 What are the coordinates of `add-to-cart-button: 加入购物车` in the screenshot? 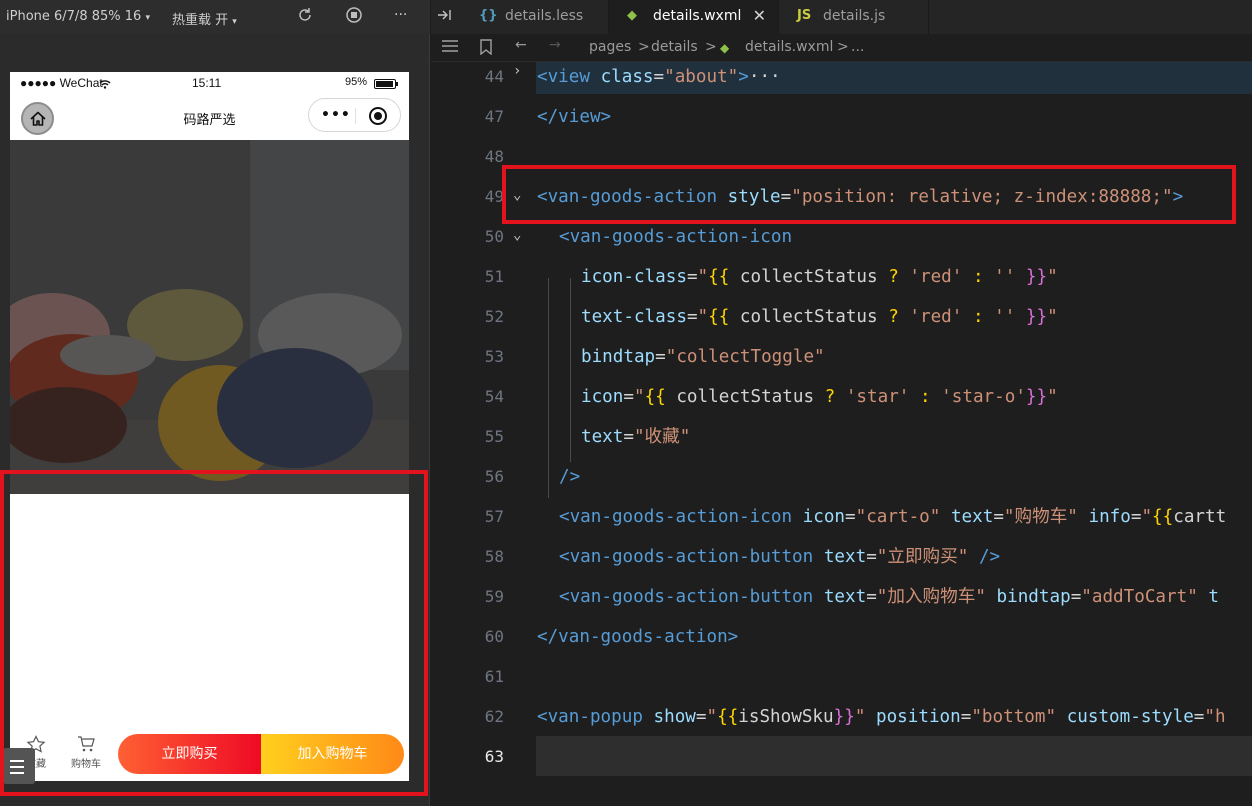 It's located at (332, 754).